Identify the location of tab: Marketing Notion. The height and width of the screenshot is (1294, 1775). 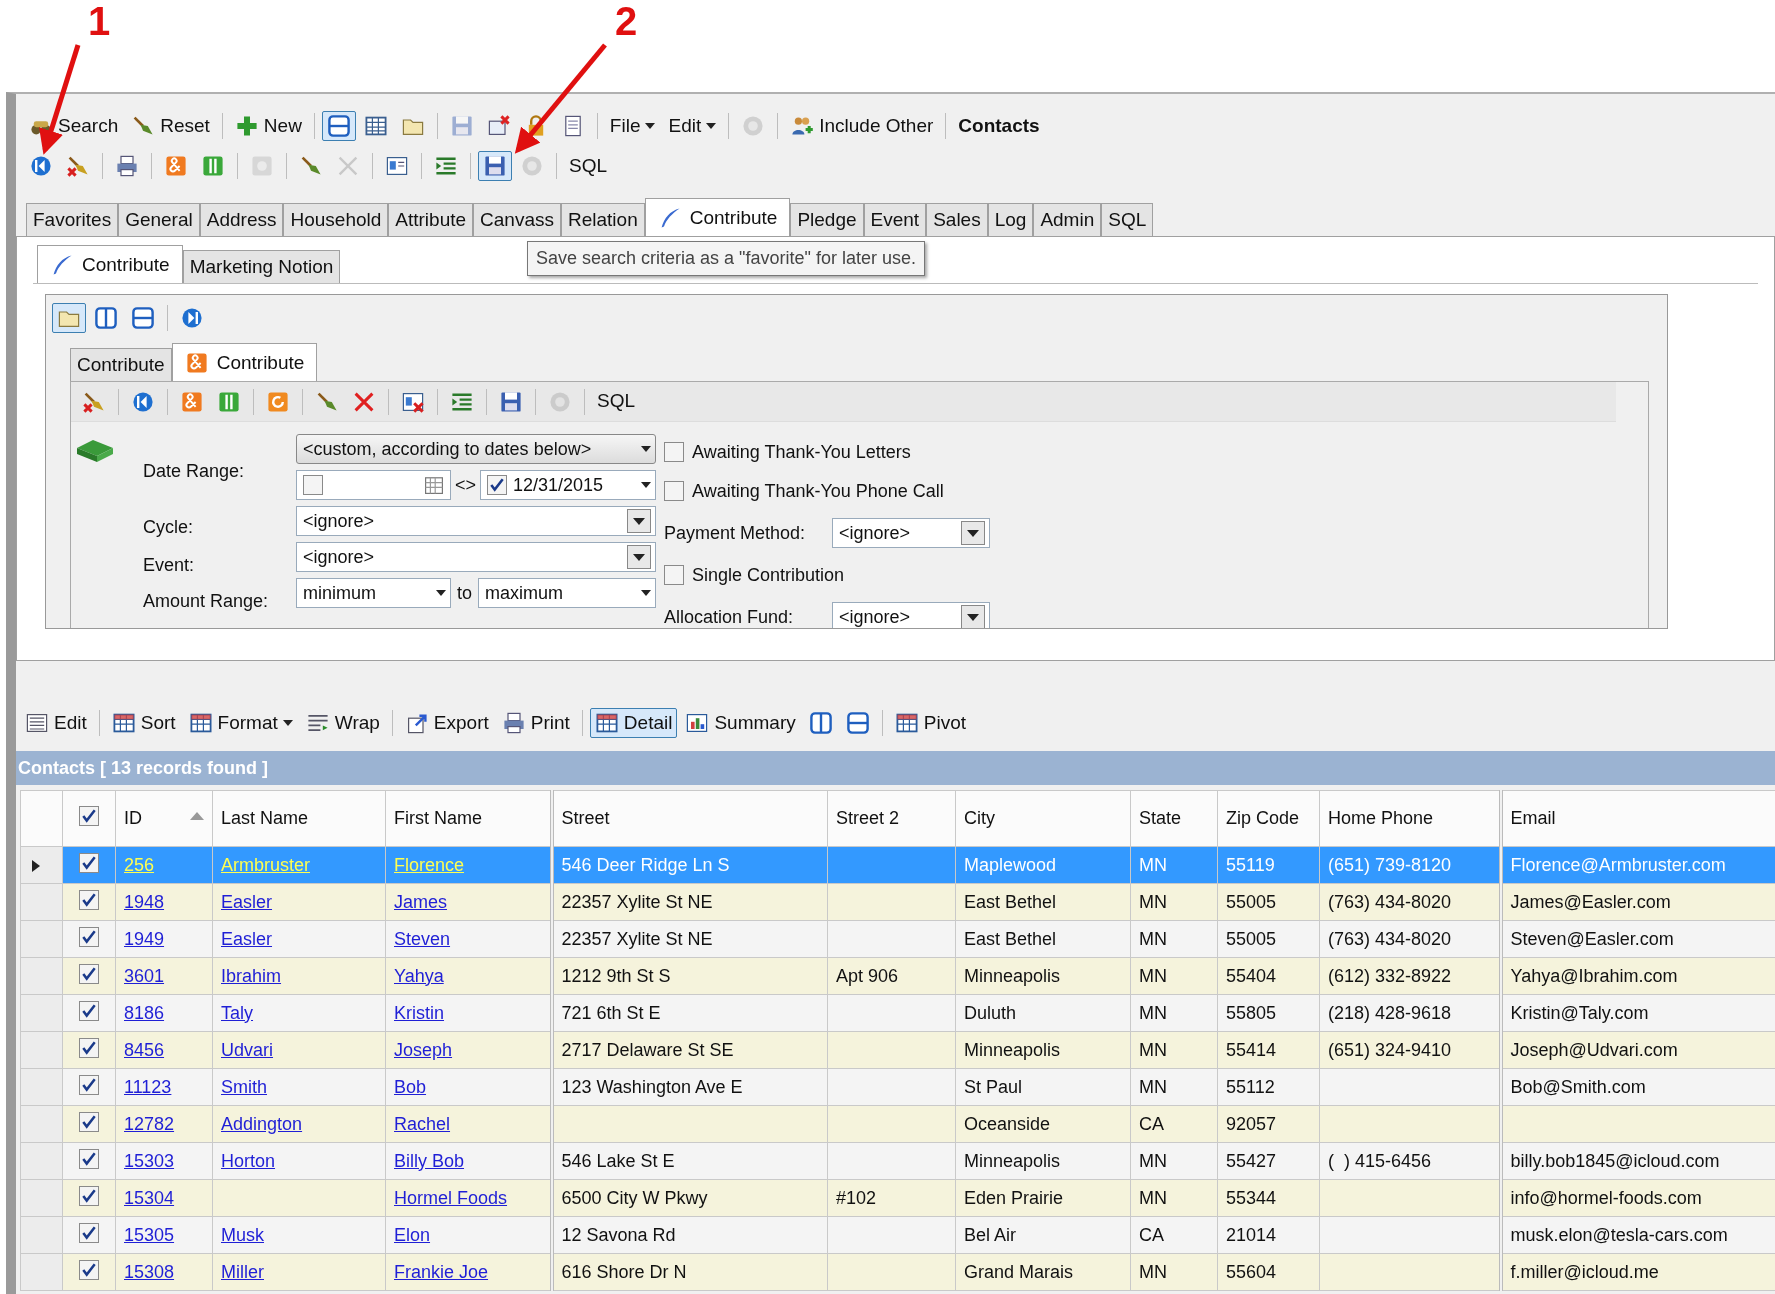
(261, 266).